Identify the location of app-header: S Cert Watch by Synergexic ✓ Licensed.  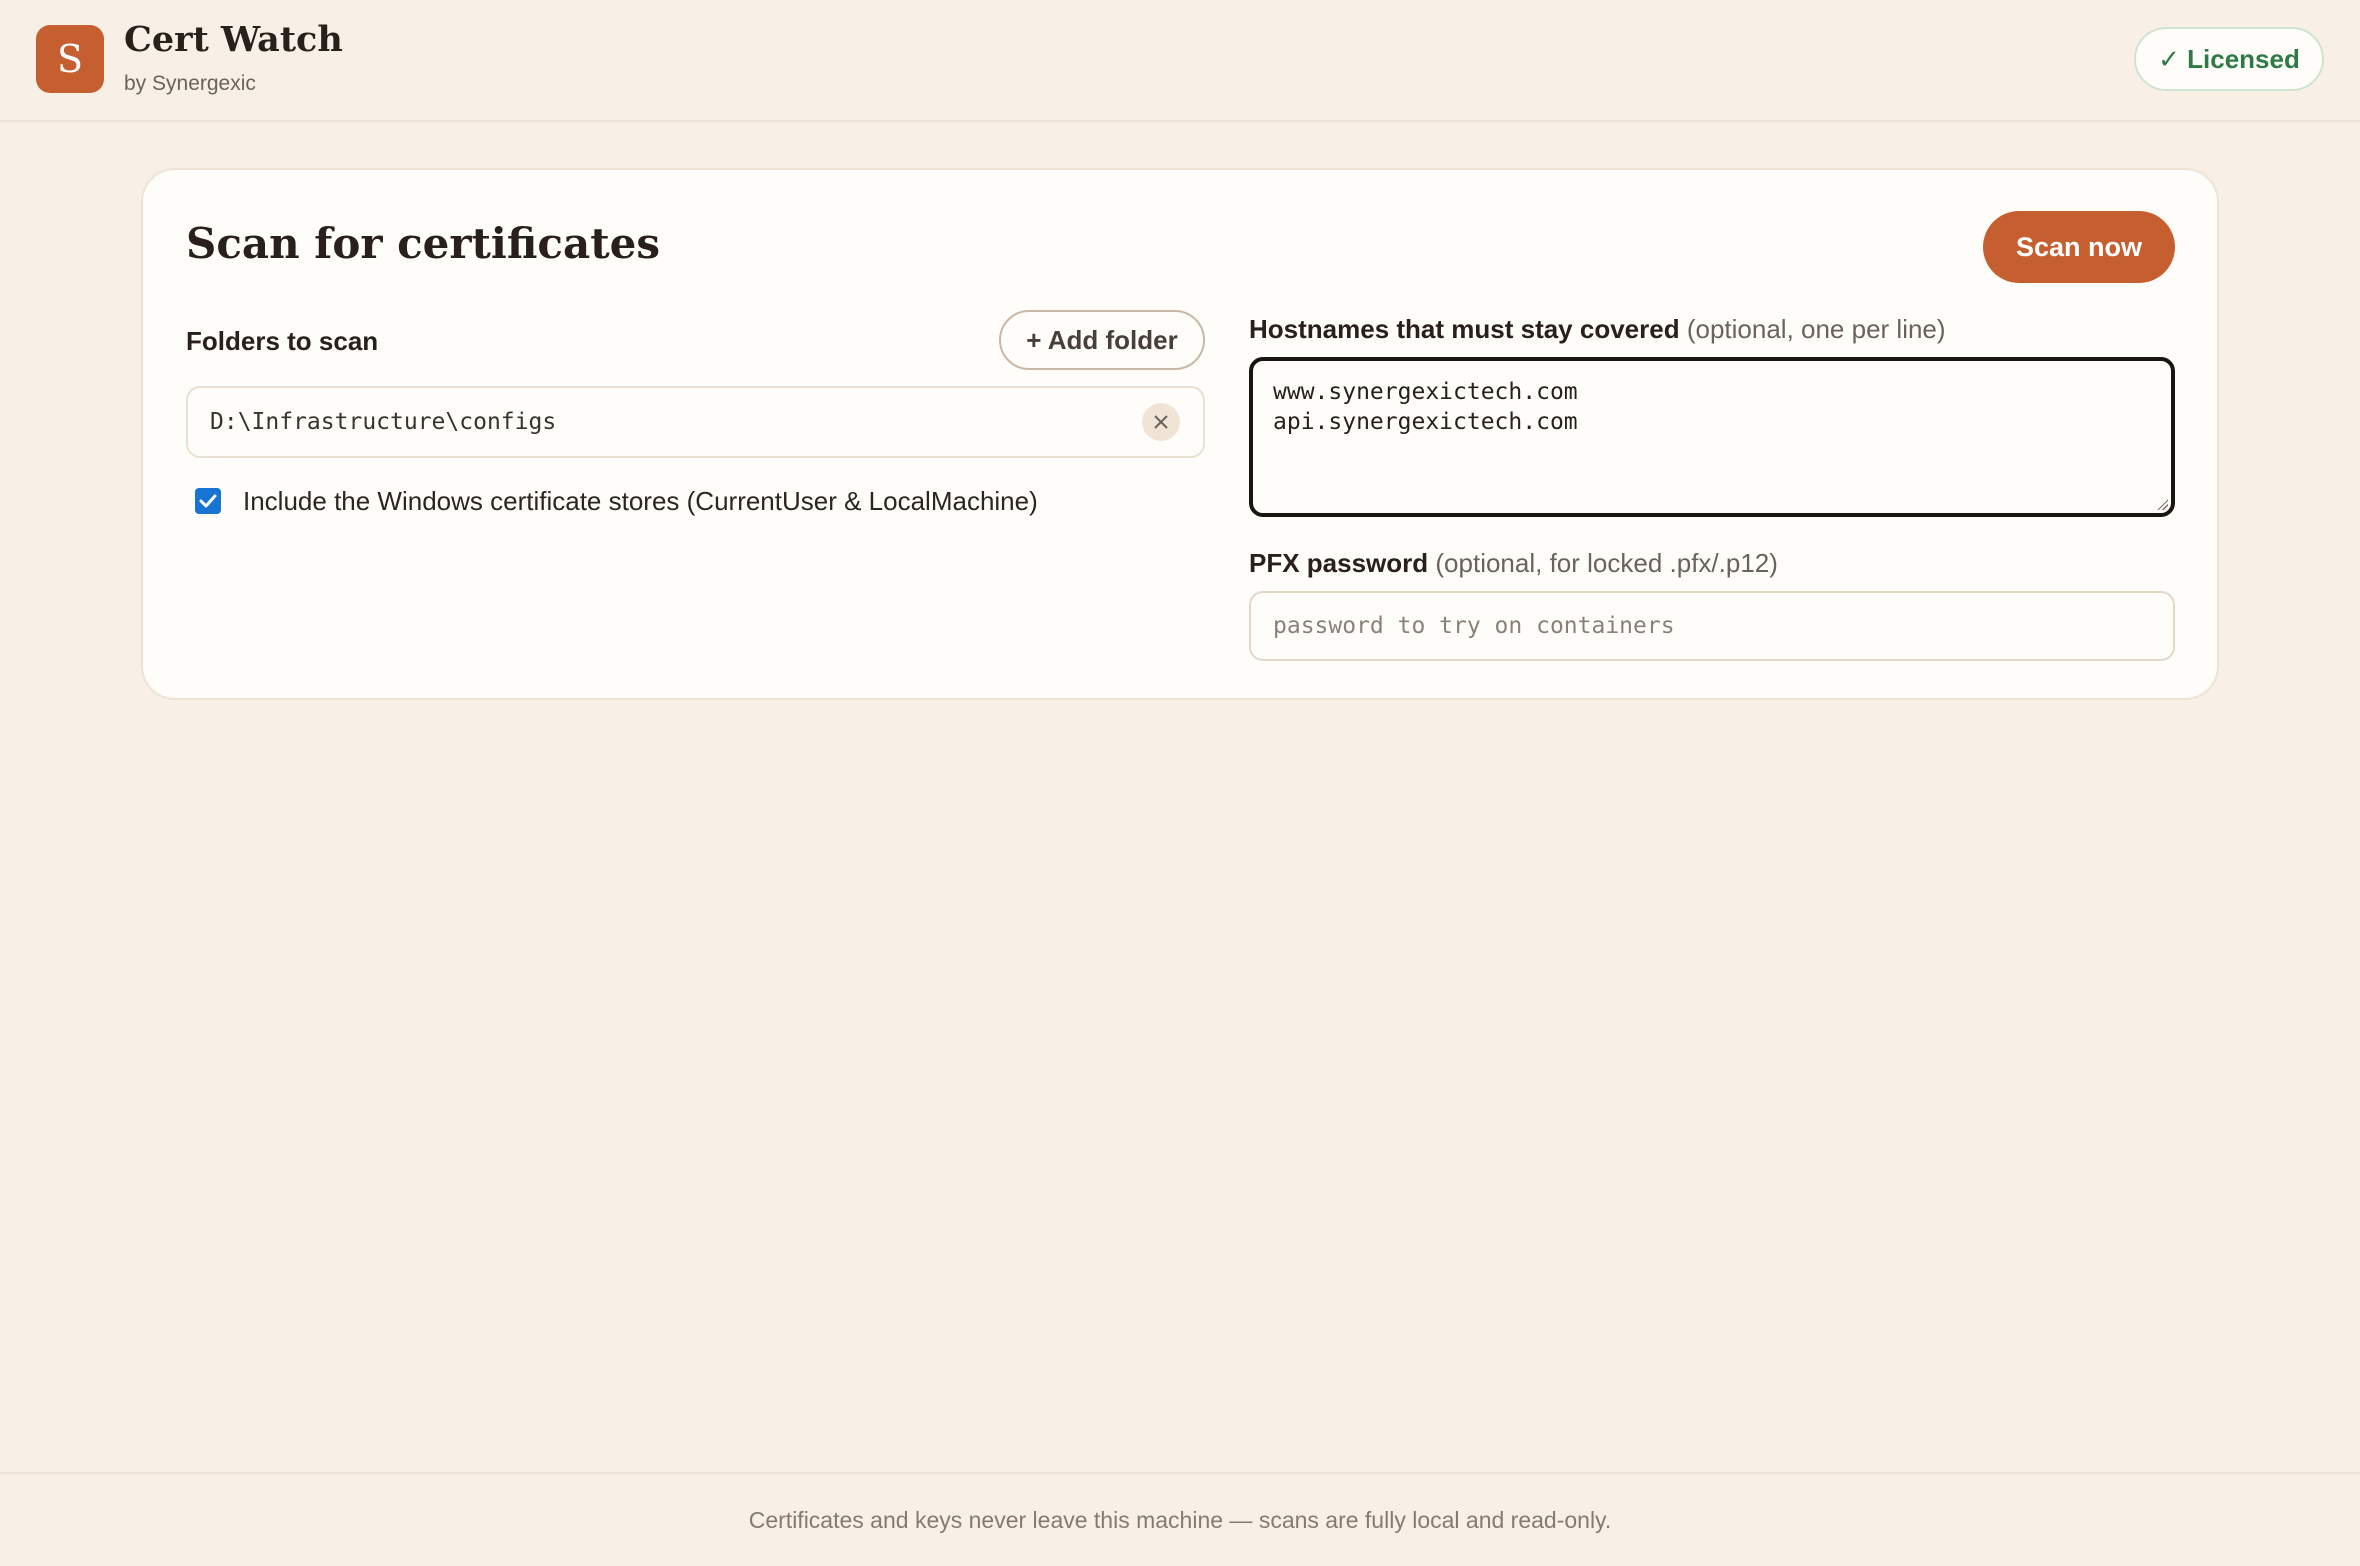
(1180, 61).